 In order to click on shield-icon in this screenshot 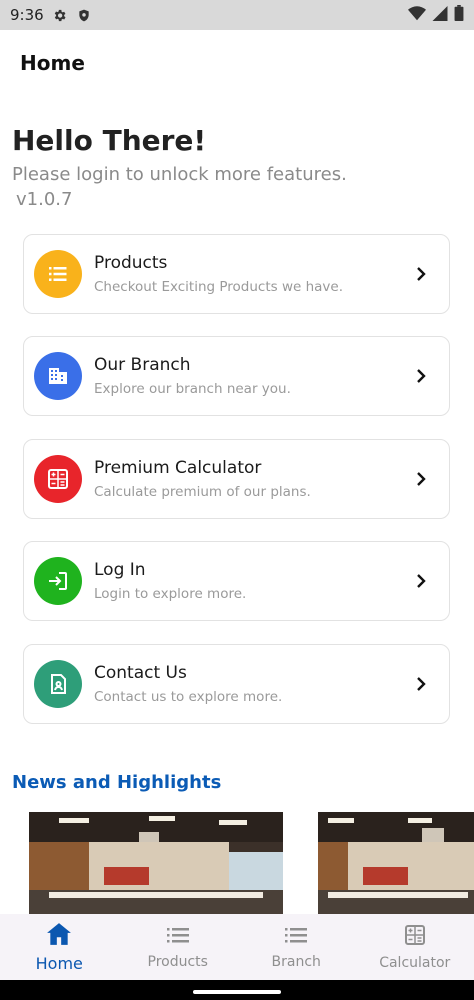, I will do `click(84, 15)`.